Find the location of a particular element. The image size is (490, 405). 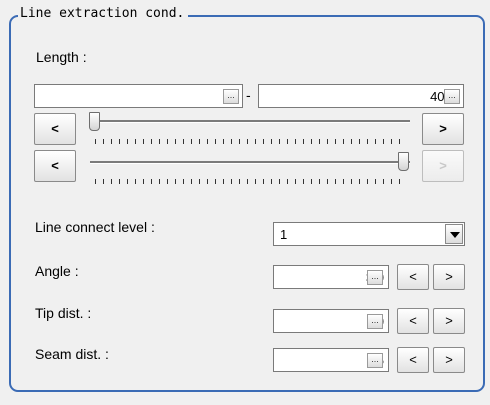

min-slider-left-button: < is located at coordinates (55, 129).